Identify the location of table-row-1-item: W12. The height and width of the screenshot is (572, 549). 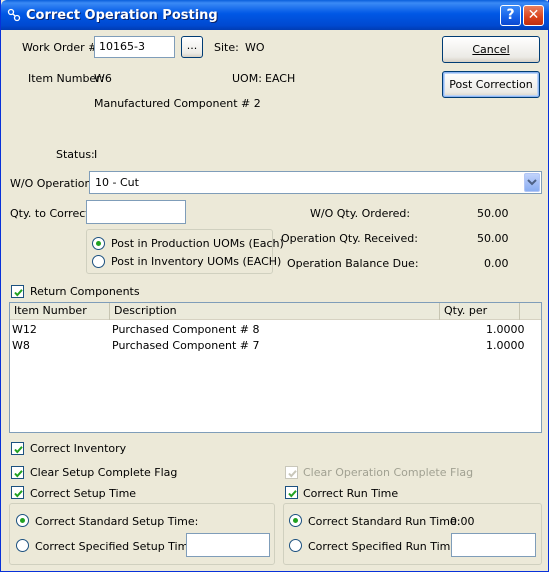
(24, 329).